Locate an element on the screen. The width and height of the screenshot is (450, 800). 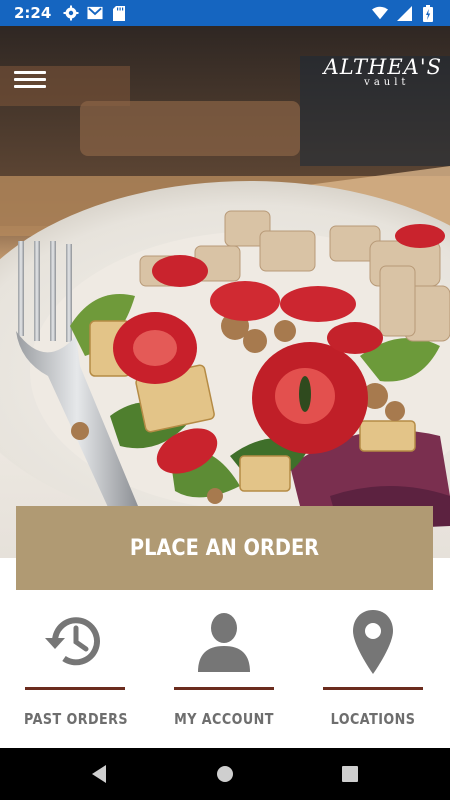
nav-label: MY ACCOUNT is located at coordinates (224, 719).